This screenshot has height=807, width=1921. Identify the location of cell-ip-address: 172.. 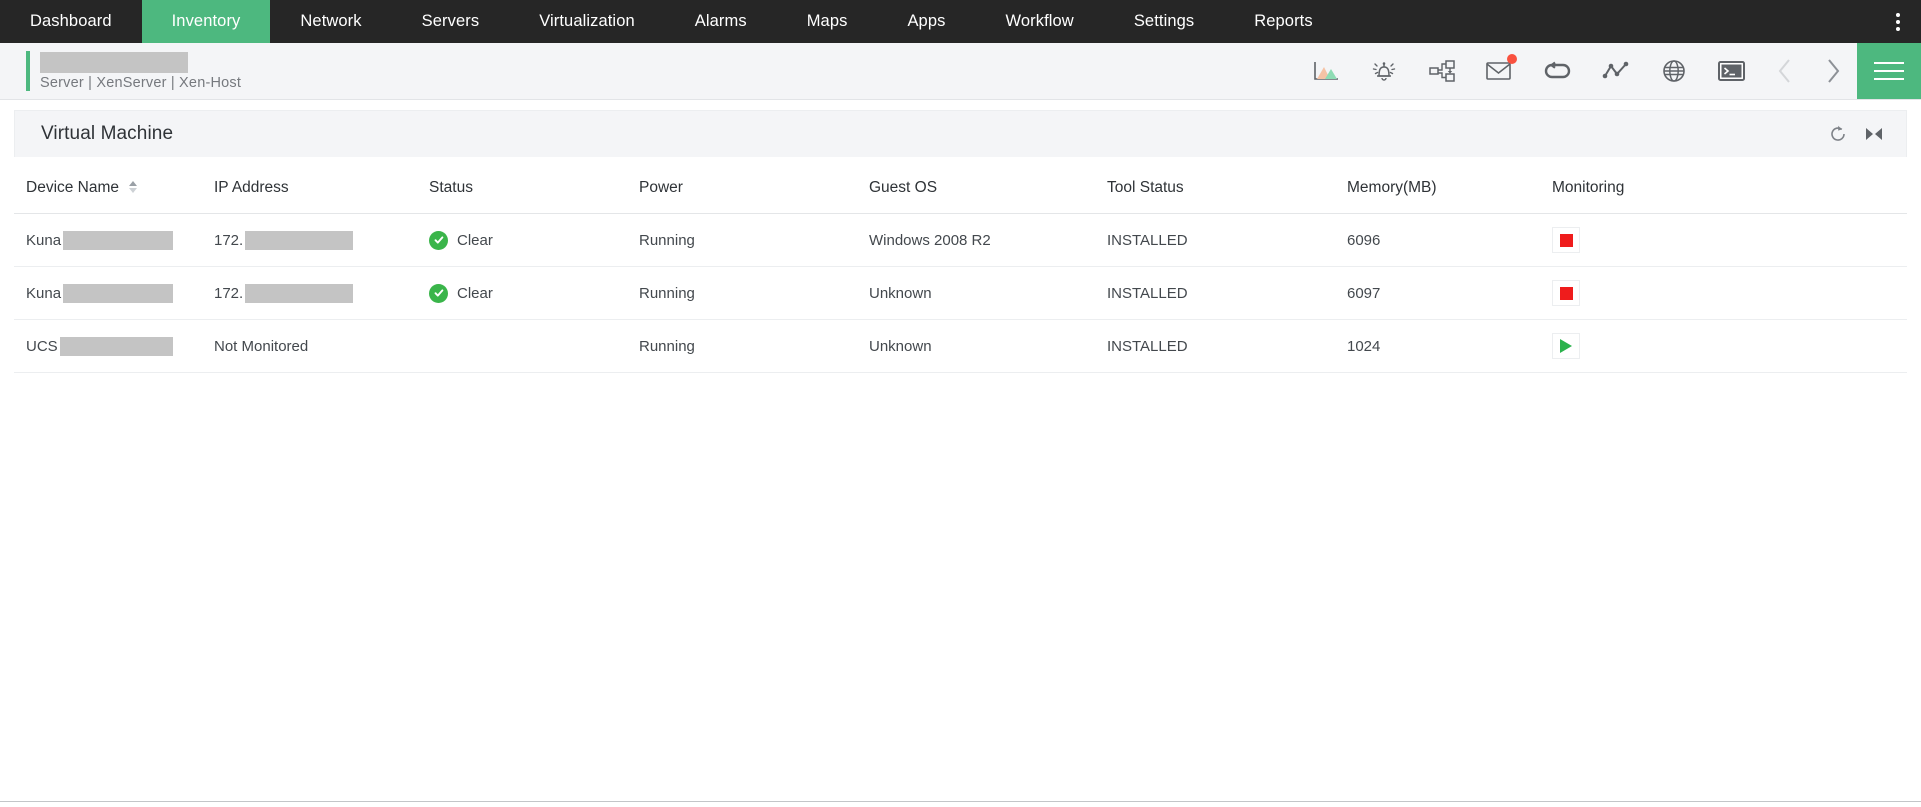
(321, 293).